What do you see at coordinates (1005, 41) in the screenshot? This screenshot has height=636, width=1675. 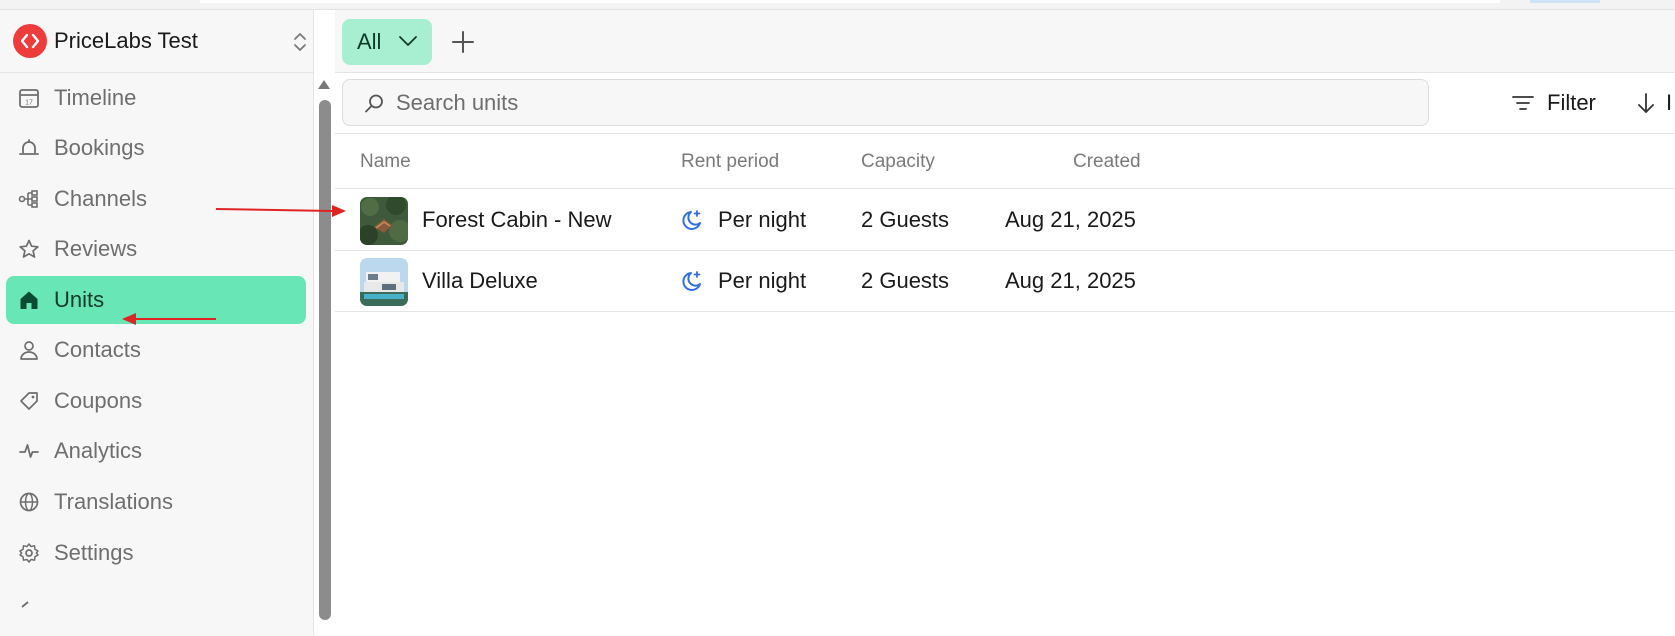 I see `views-bar: All` at bounding box center [1005, 41].